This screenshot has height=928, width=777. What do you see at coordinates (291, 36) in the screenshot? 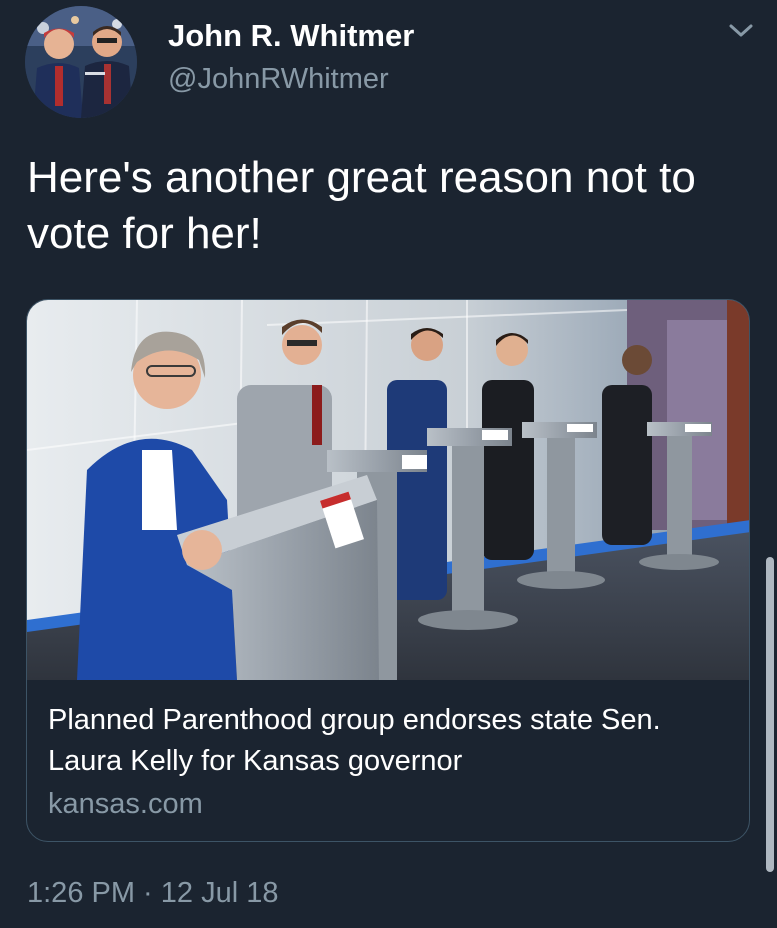
I see `display-name: John R. Whitmer` at bounding box center [291, 36].